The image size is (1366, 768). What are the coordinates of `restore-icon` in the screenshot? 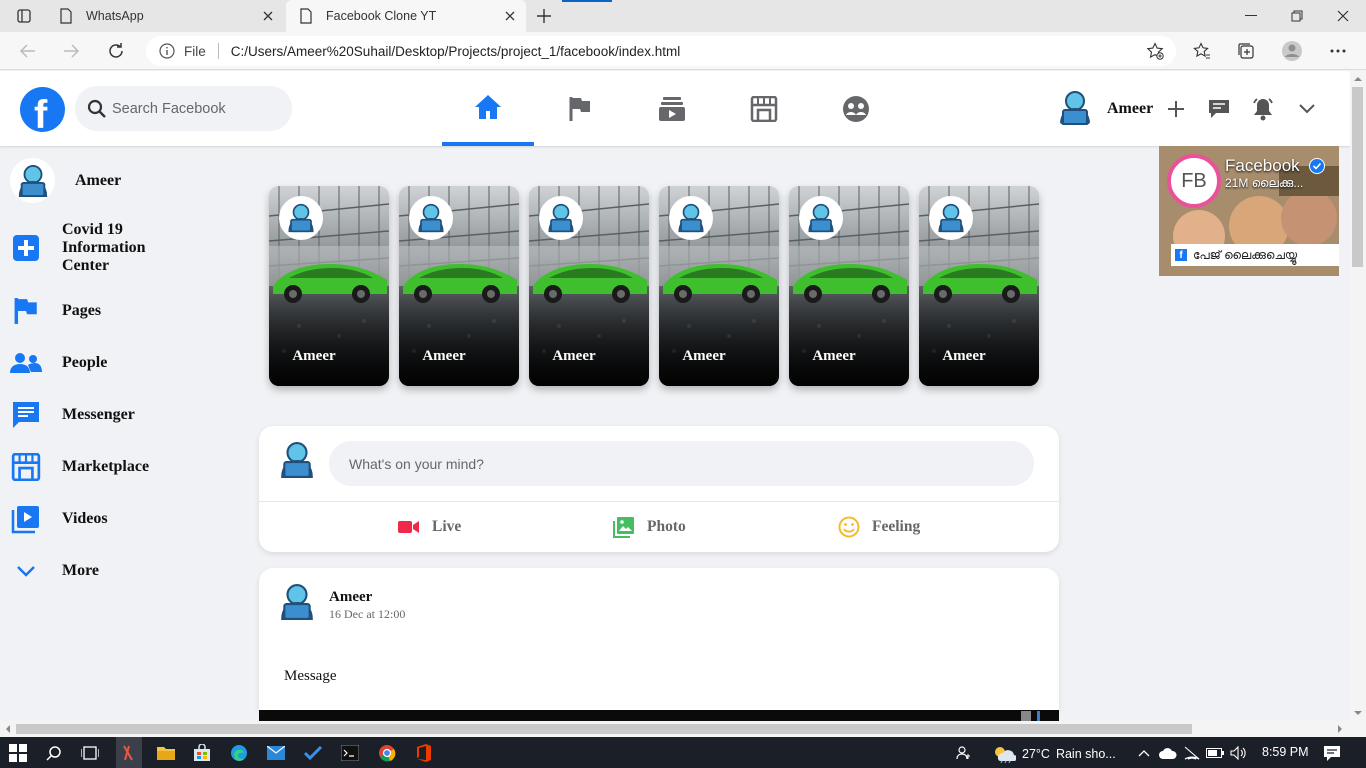 It's located at (1297, 16).